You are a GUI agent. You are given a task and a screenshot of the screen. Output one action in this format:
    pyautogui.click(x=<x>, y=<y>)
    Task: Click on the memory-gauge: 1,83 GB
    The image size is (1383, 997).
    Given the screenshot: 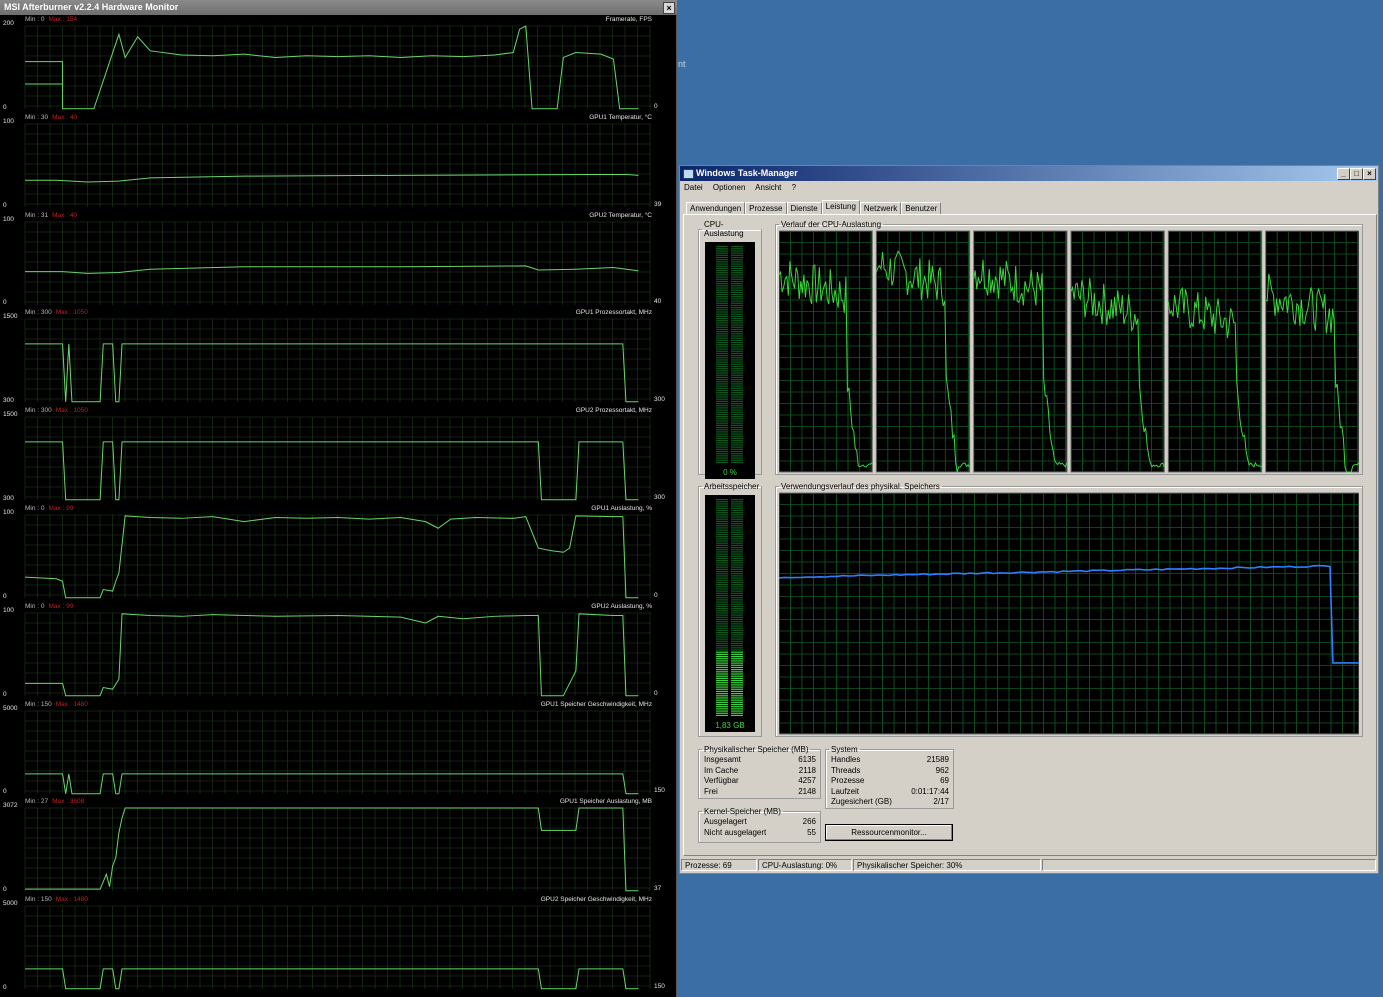 What is the action you would take?
    pyautogui.click(x=730, y=613)
    